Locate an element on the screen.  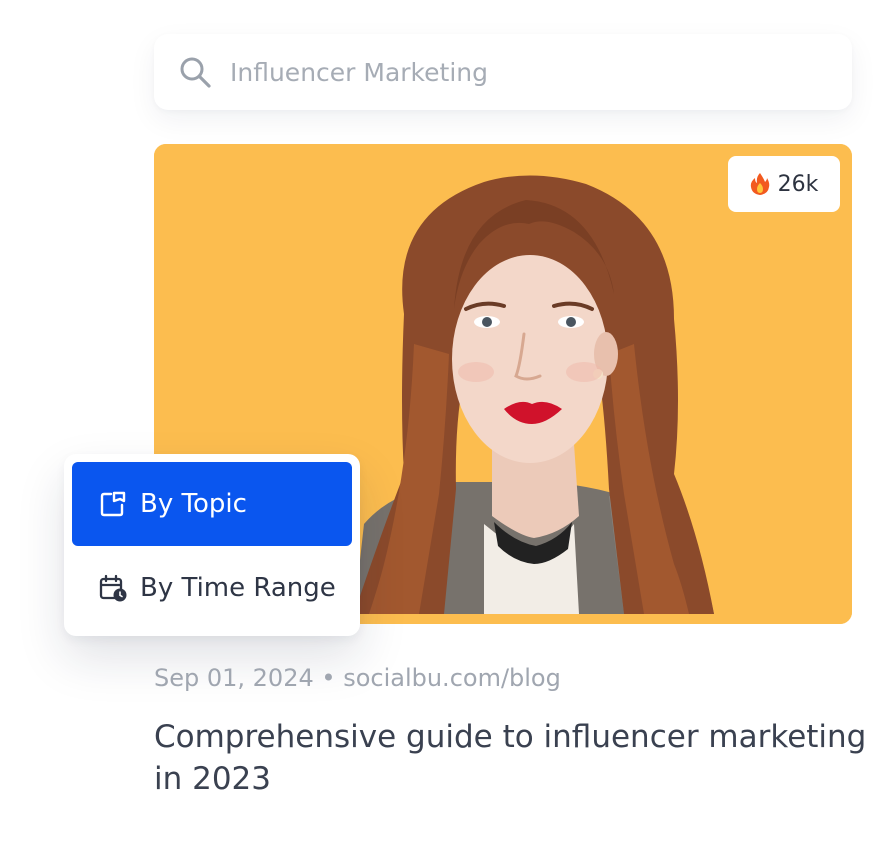
search-bar is located at coordinates (503, 72).